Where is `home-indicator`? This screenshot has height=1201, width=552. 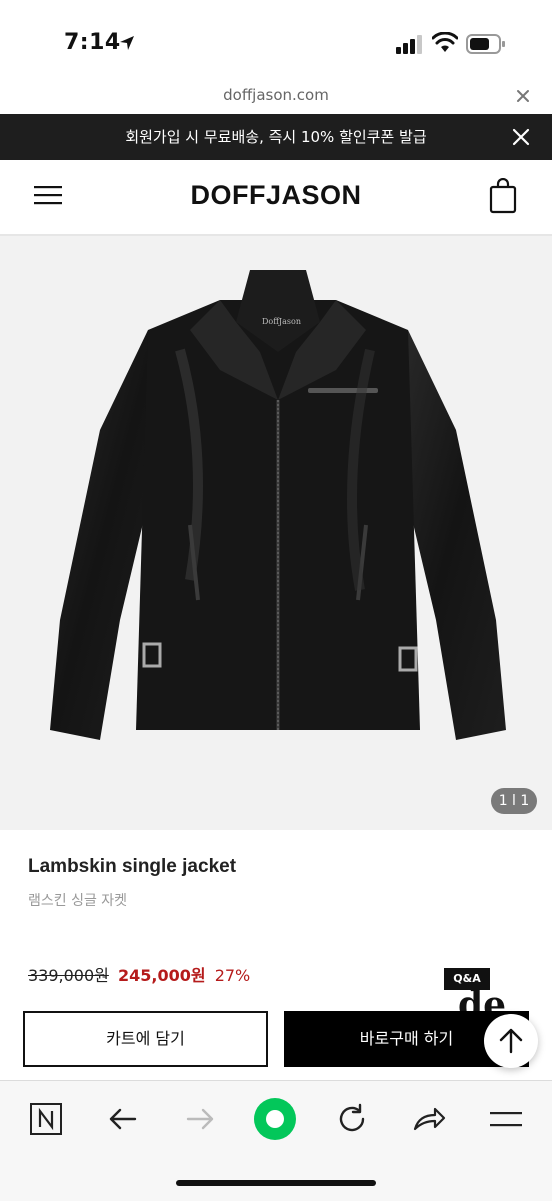 home-indicator is located at coordinates (276, 1183).